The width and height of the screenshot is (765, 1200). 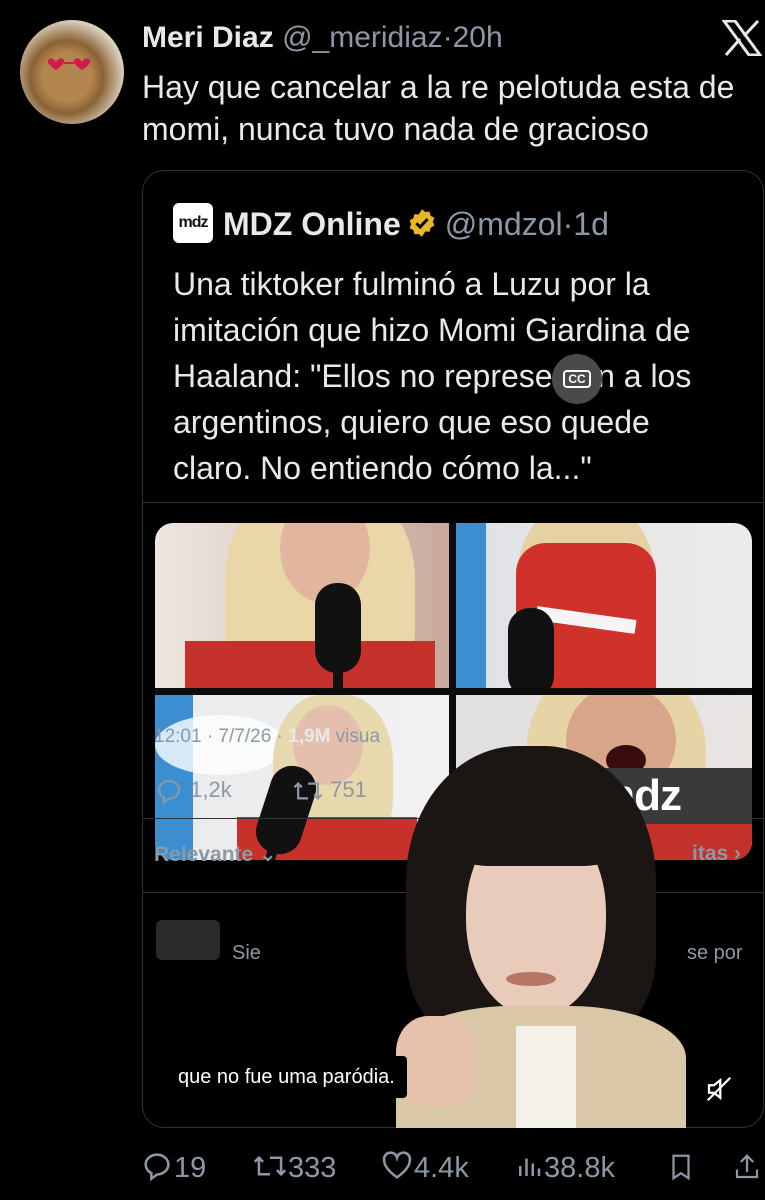 What do you see at coordinates (681, 1167) in the screenshot?
I see `bookmark-icon` at bounding box center [681, 1167].